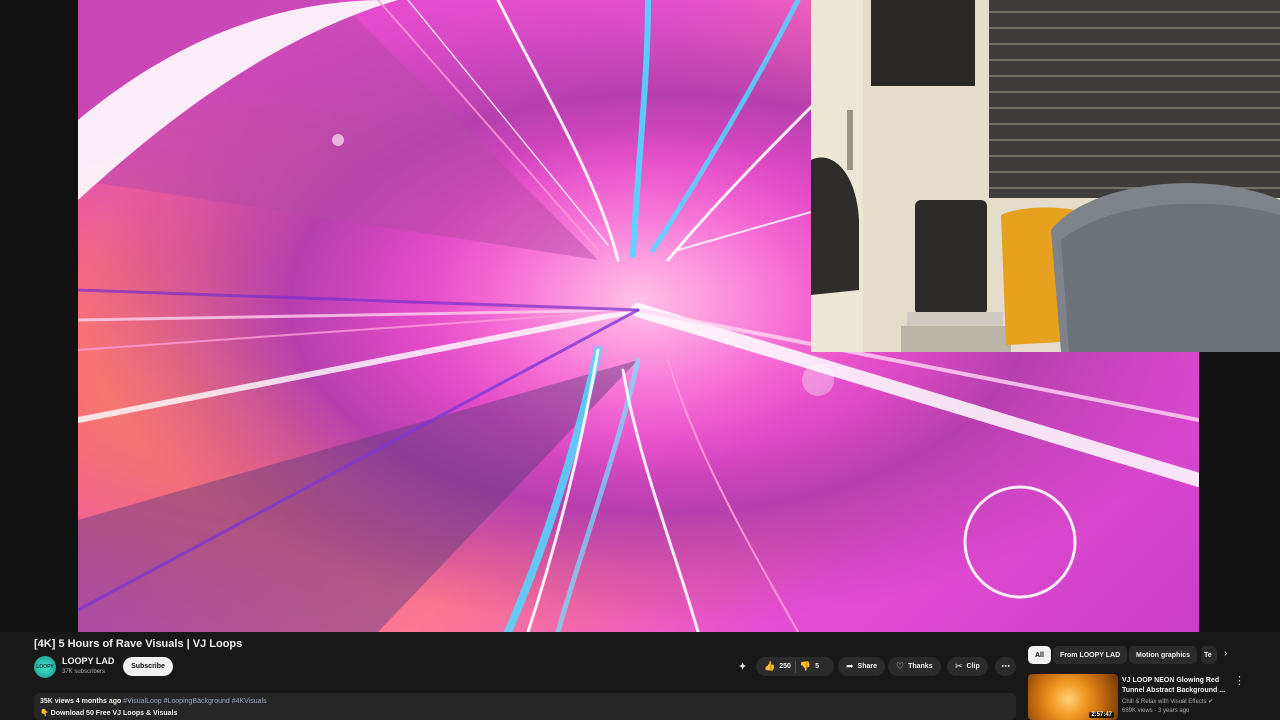 The width and height of the screenshot is (1280, 720). Describe the element at coordinates (850, 666) in the screenshot. I see `share-icon: ➦` at that location.